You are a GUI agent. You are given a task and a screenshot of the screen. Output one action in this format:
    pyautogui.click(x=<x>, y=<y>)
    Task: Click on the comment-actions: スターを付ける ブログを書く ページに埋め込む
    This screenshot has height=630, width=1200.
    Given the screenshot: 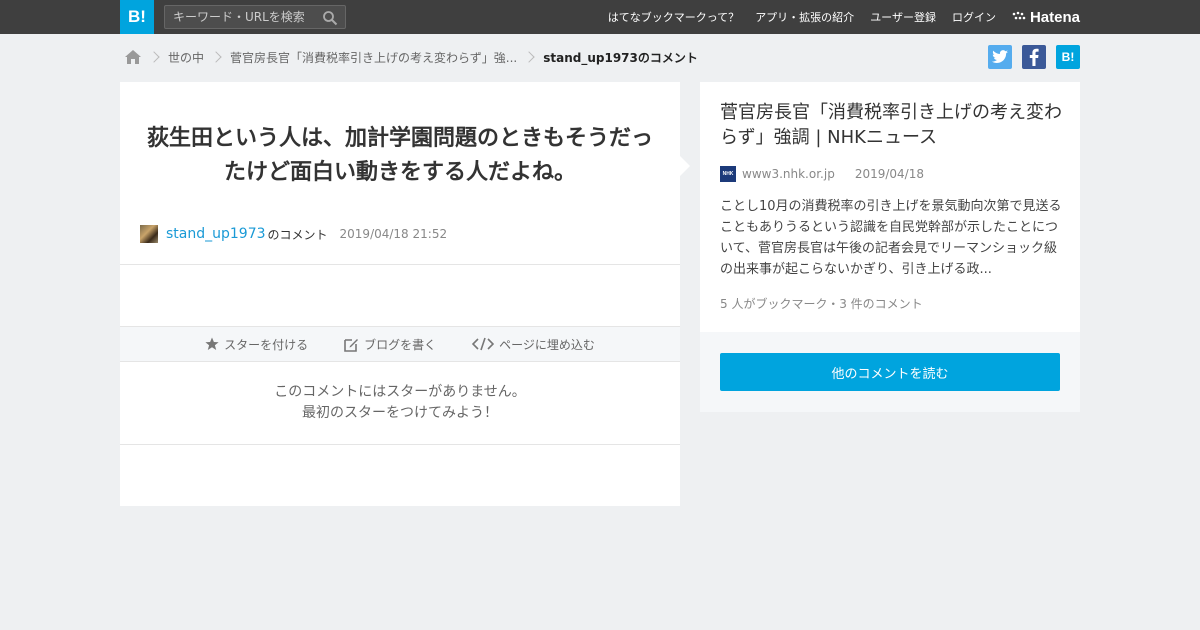 What is the action you would take?
    pyautogui.click(x=400, y=344)
    